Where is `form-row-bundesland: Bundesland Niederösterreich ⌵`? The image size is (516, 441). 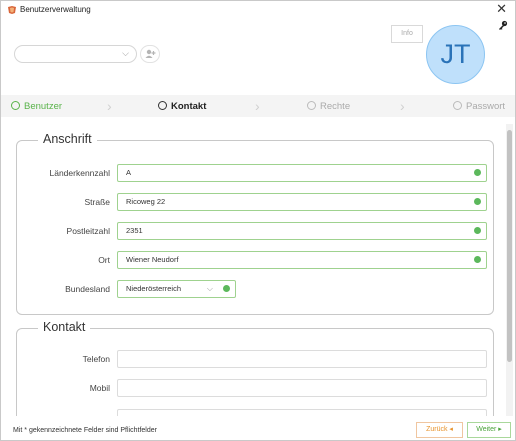
form-row-bundesland: Bundesland Niederösterreich ⌵ is located at coordinates (255, 290).